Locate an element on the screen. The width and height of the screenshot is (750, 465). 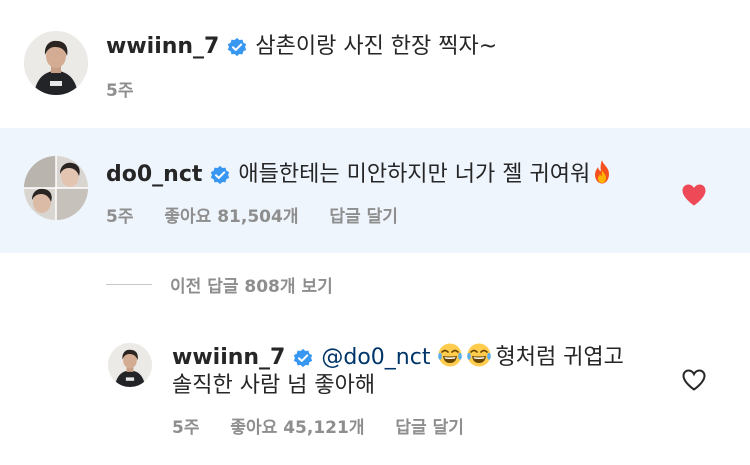
comment-text: 애들한테는 미안하지만 너가 젤 귀여워 is located at coordinates (414, 174).